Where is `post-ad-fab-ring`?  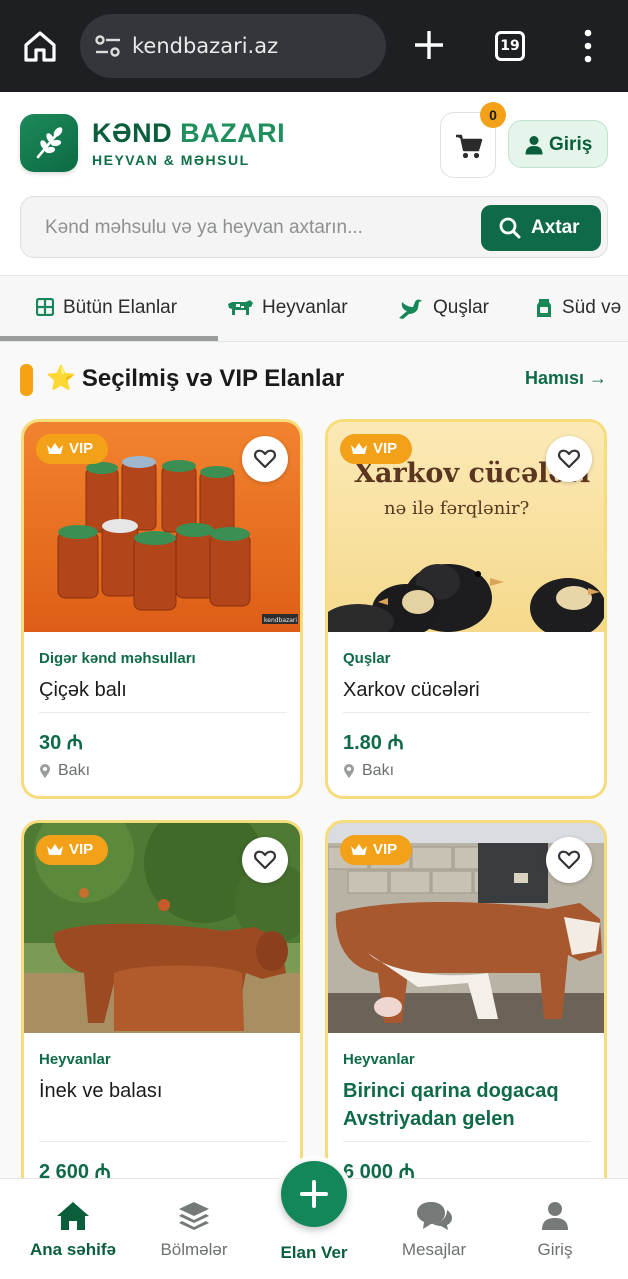 post-ad-fab-ring is located at coordinates (314, 1194).